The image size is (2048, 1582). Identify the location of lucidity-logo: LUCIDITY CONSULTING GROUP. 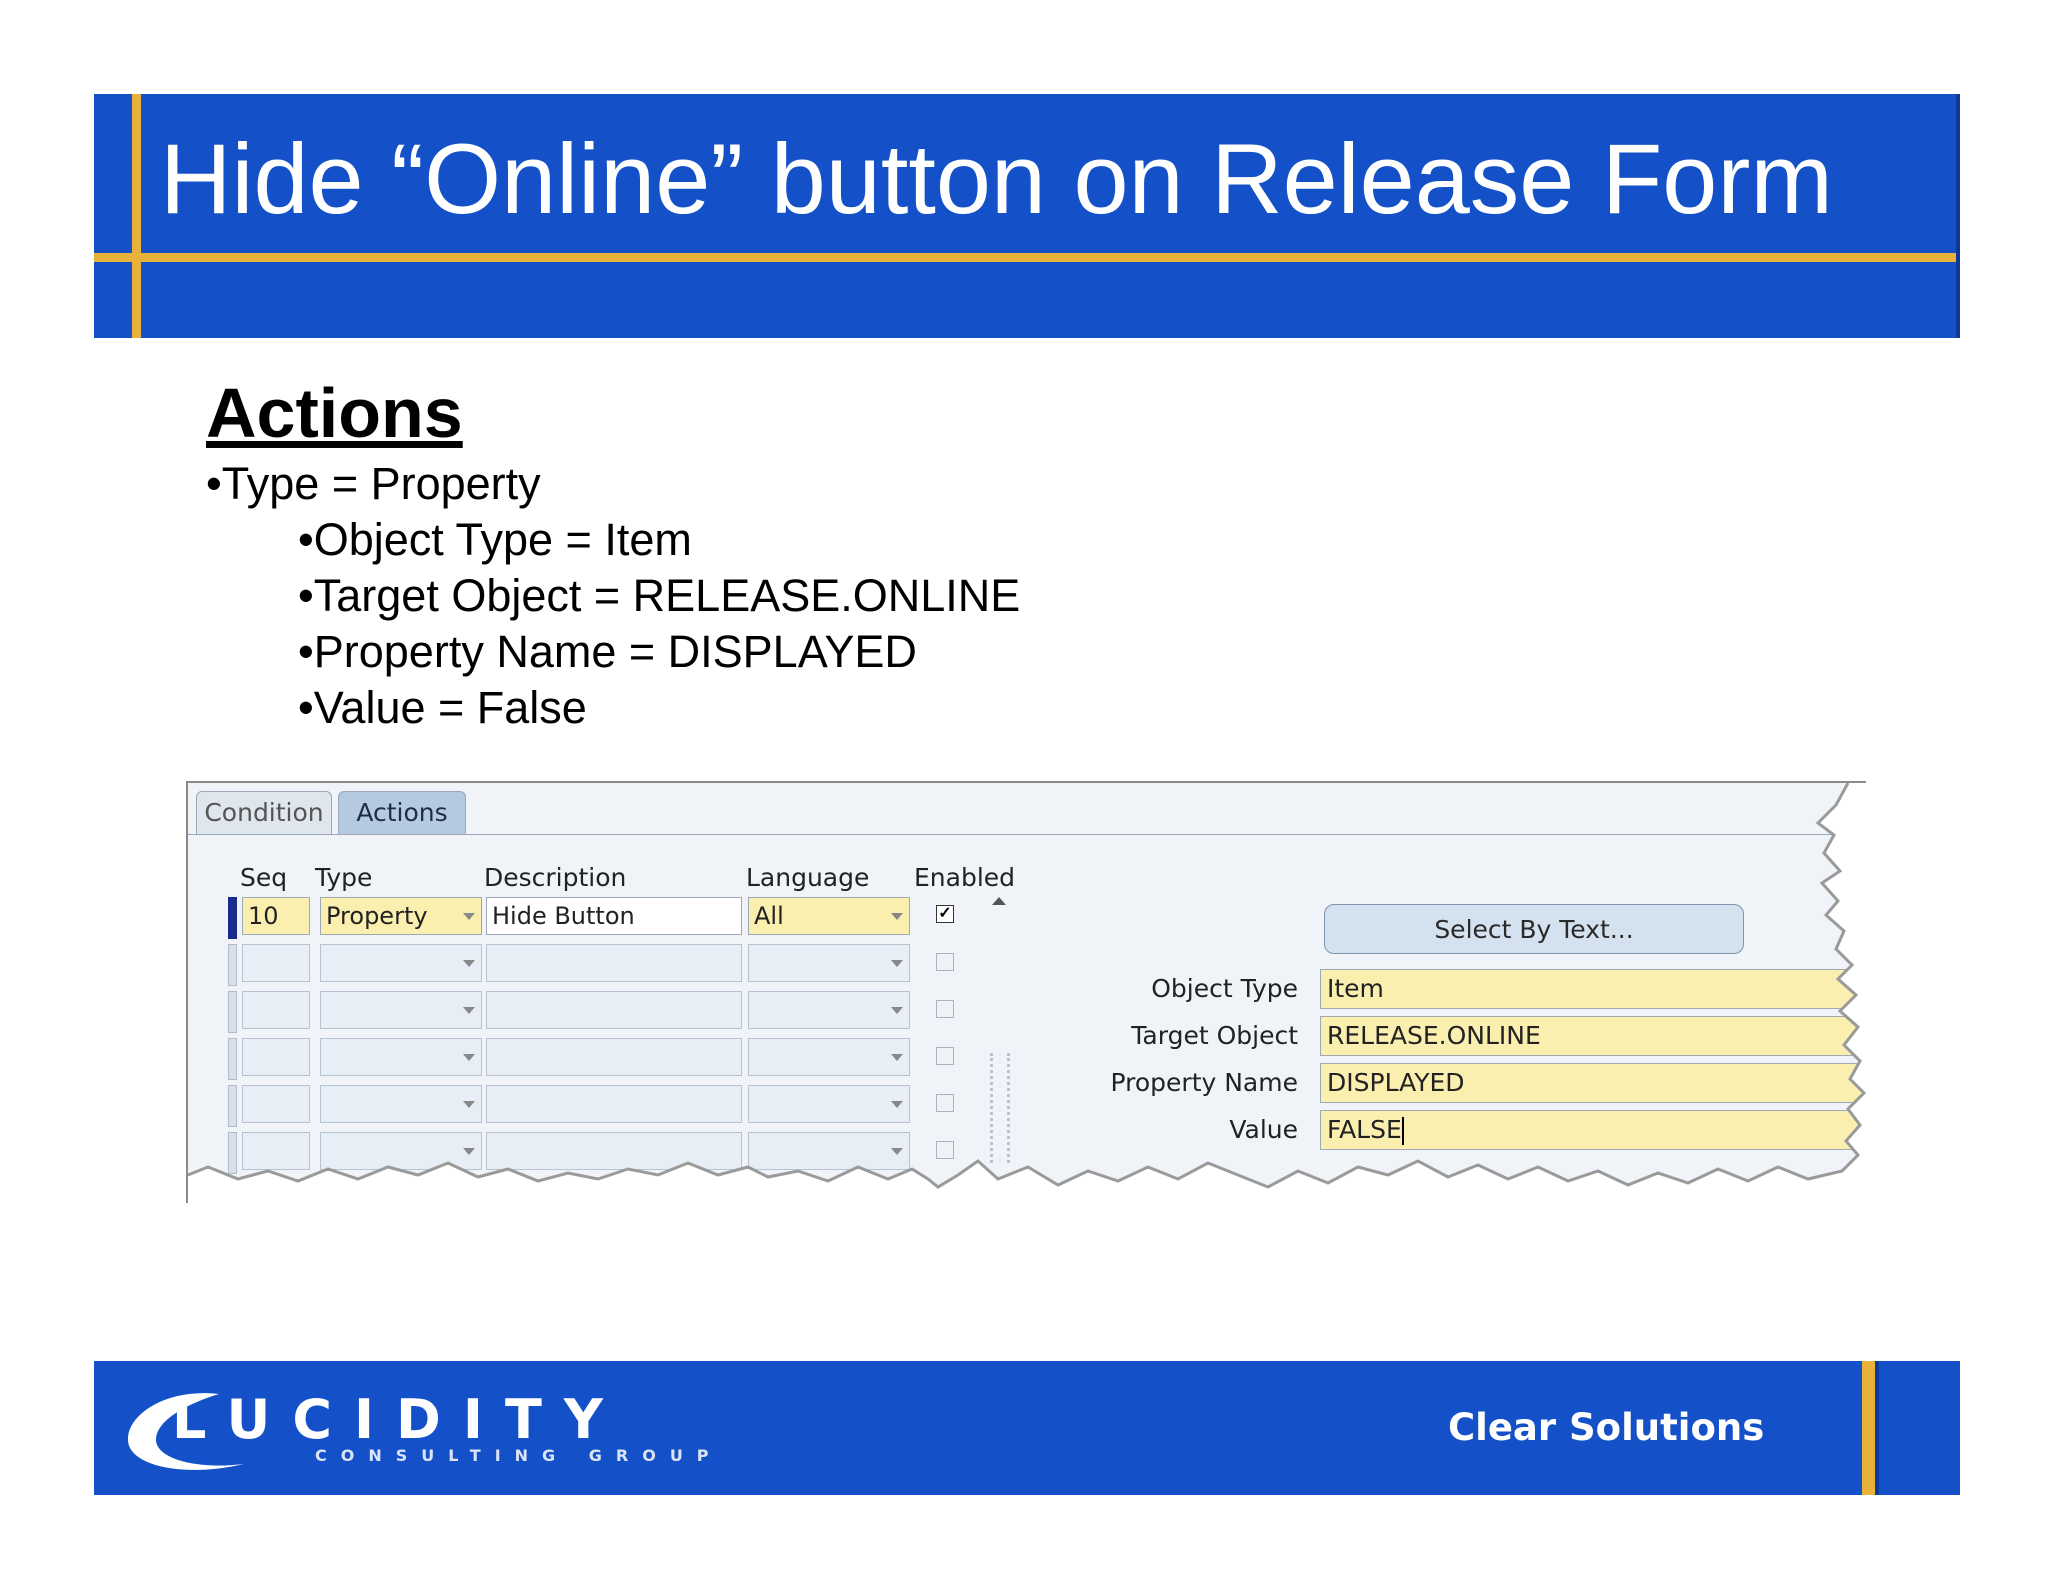
(434, 1431).